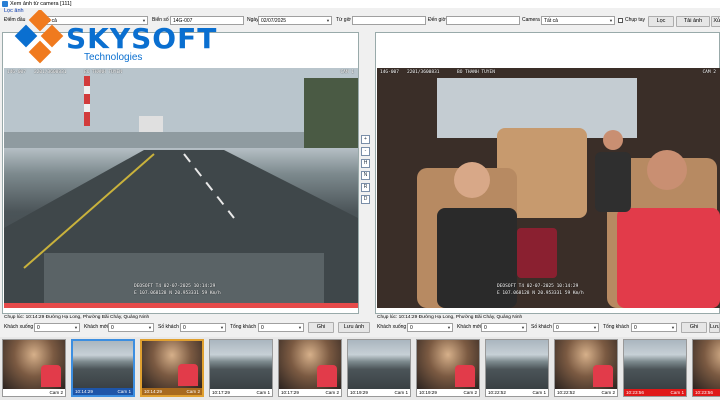 The height and width of the screenshot is (400, 720). I want to click on thumbnail-caption: 10:23:56 Cam 1, so click(655, 392).